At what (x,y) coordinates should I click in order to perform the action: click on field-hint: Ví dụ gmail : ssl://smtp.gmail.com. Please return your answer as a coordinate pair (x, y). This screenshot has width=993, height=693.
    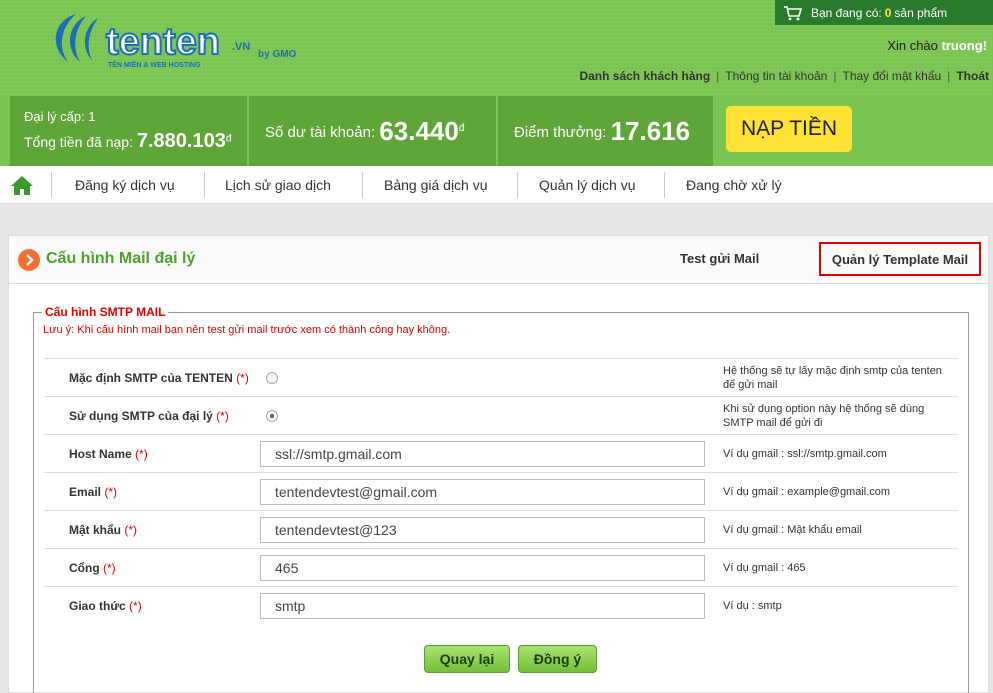
    Looking at the image, I should click on (805, 454).